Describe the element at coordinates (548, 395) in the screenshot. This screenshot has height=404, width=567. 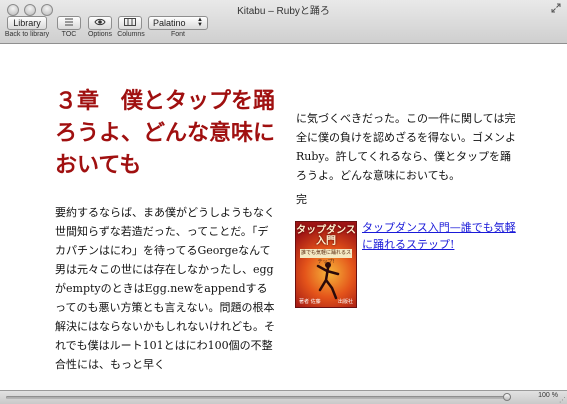
I see `progress-percent: 100 %` at that location.